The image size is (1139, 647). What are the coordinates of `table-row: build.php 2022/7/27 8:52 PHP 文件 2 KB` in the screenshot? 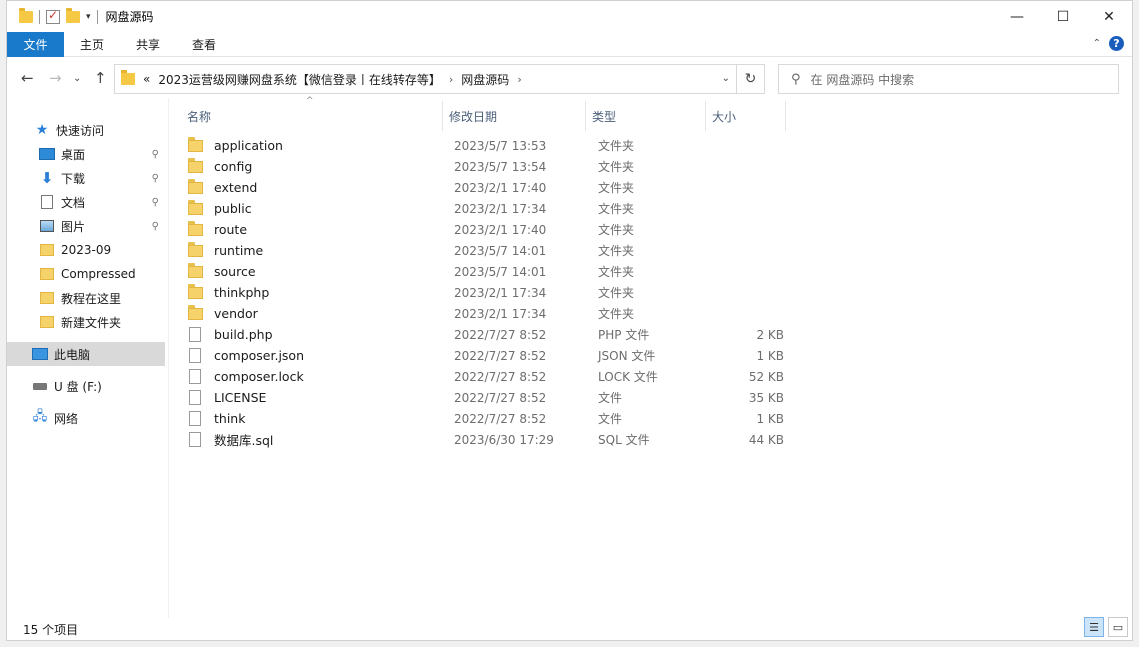 It's located at (487, 334).